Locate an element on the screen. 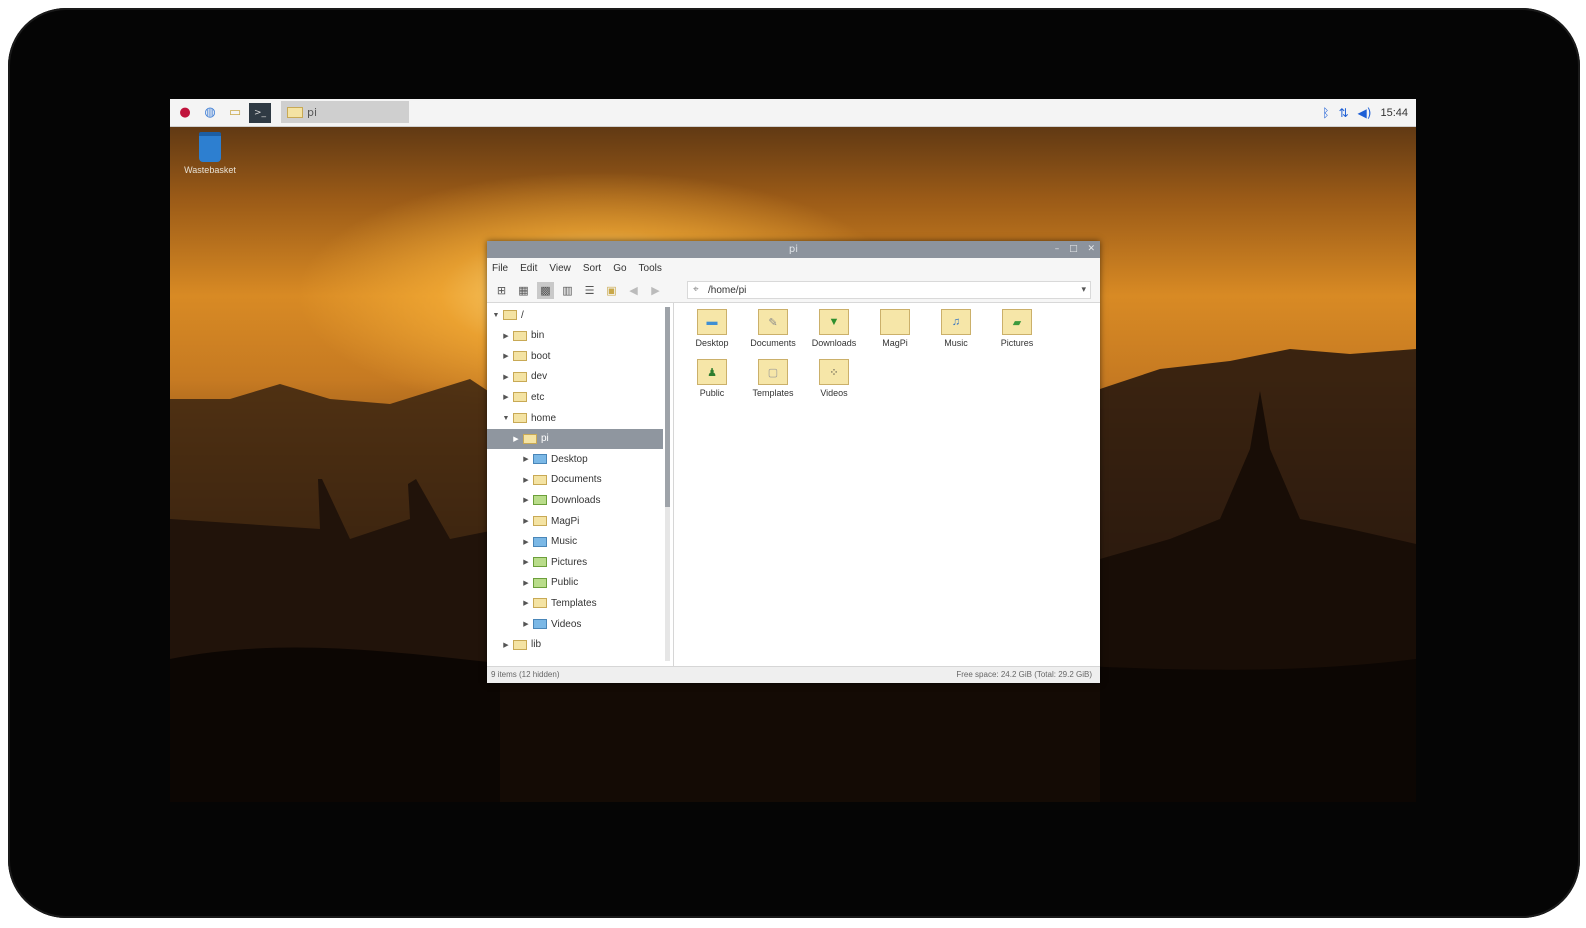 This screenshot has width=1586, height=928. menu-view: View is located at coordinates (560, 268).